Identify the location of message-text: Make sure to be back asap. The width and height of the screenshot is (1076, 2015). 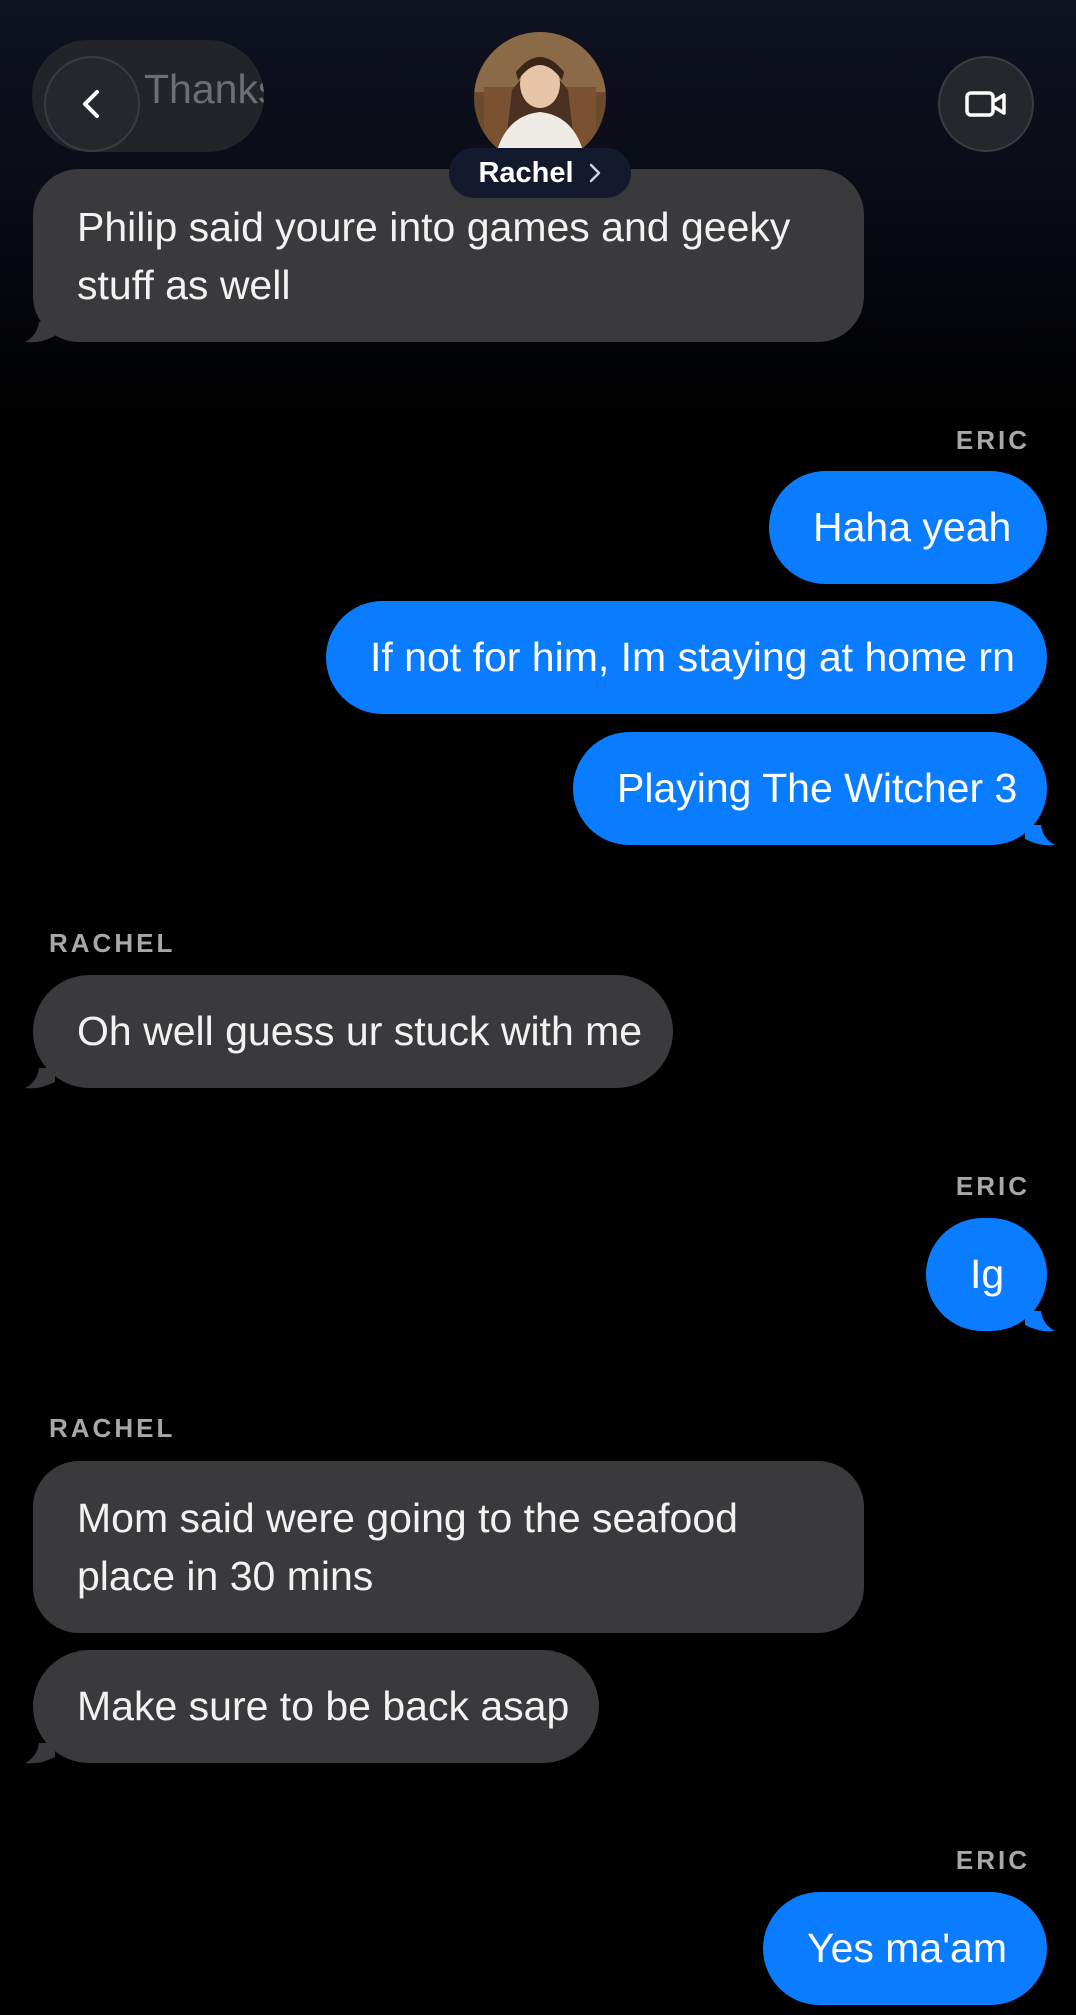
(323, 1706).